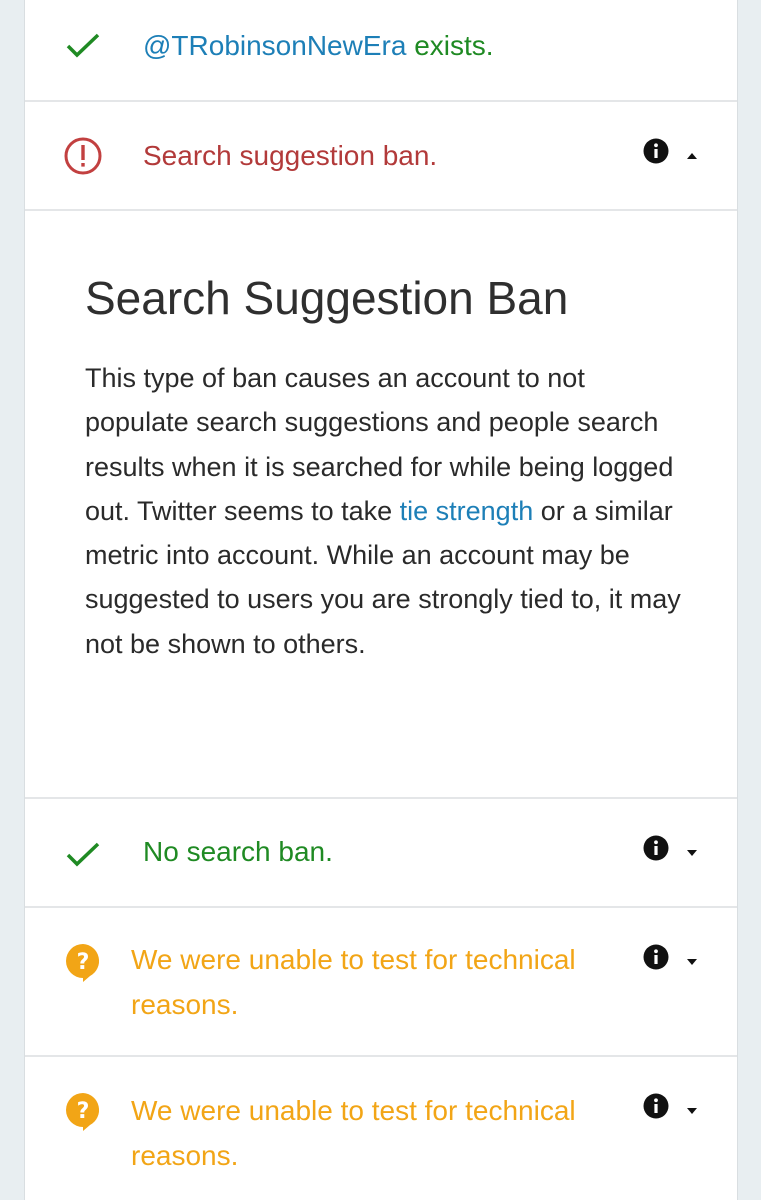  I want to click on suggestion-ban-row: Search suggestion ban., so click(381, 156).